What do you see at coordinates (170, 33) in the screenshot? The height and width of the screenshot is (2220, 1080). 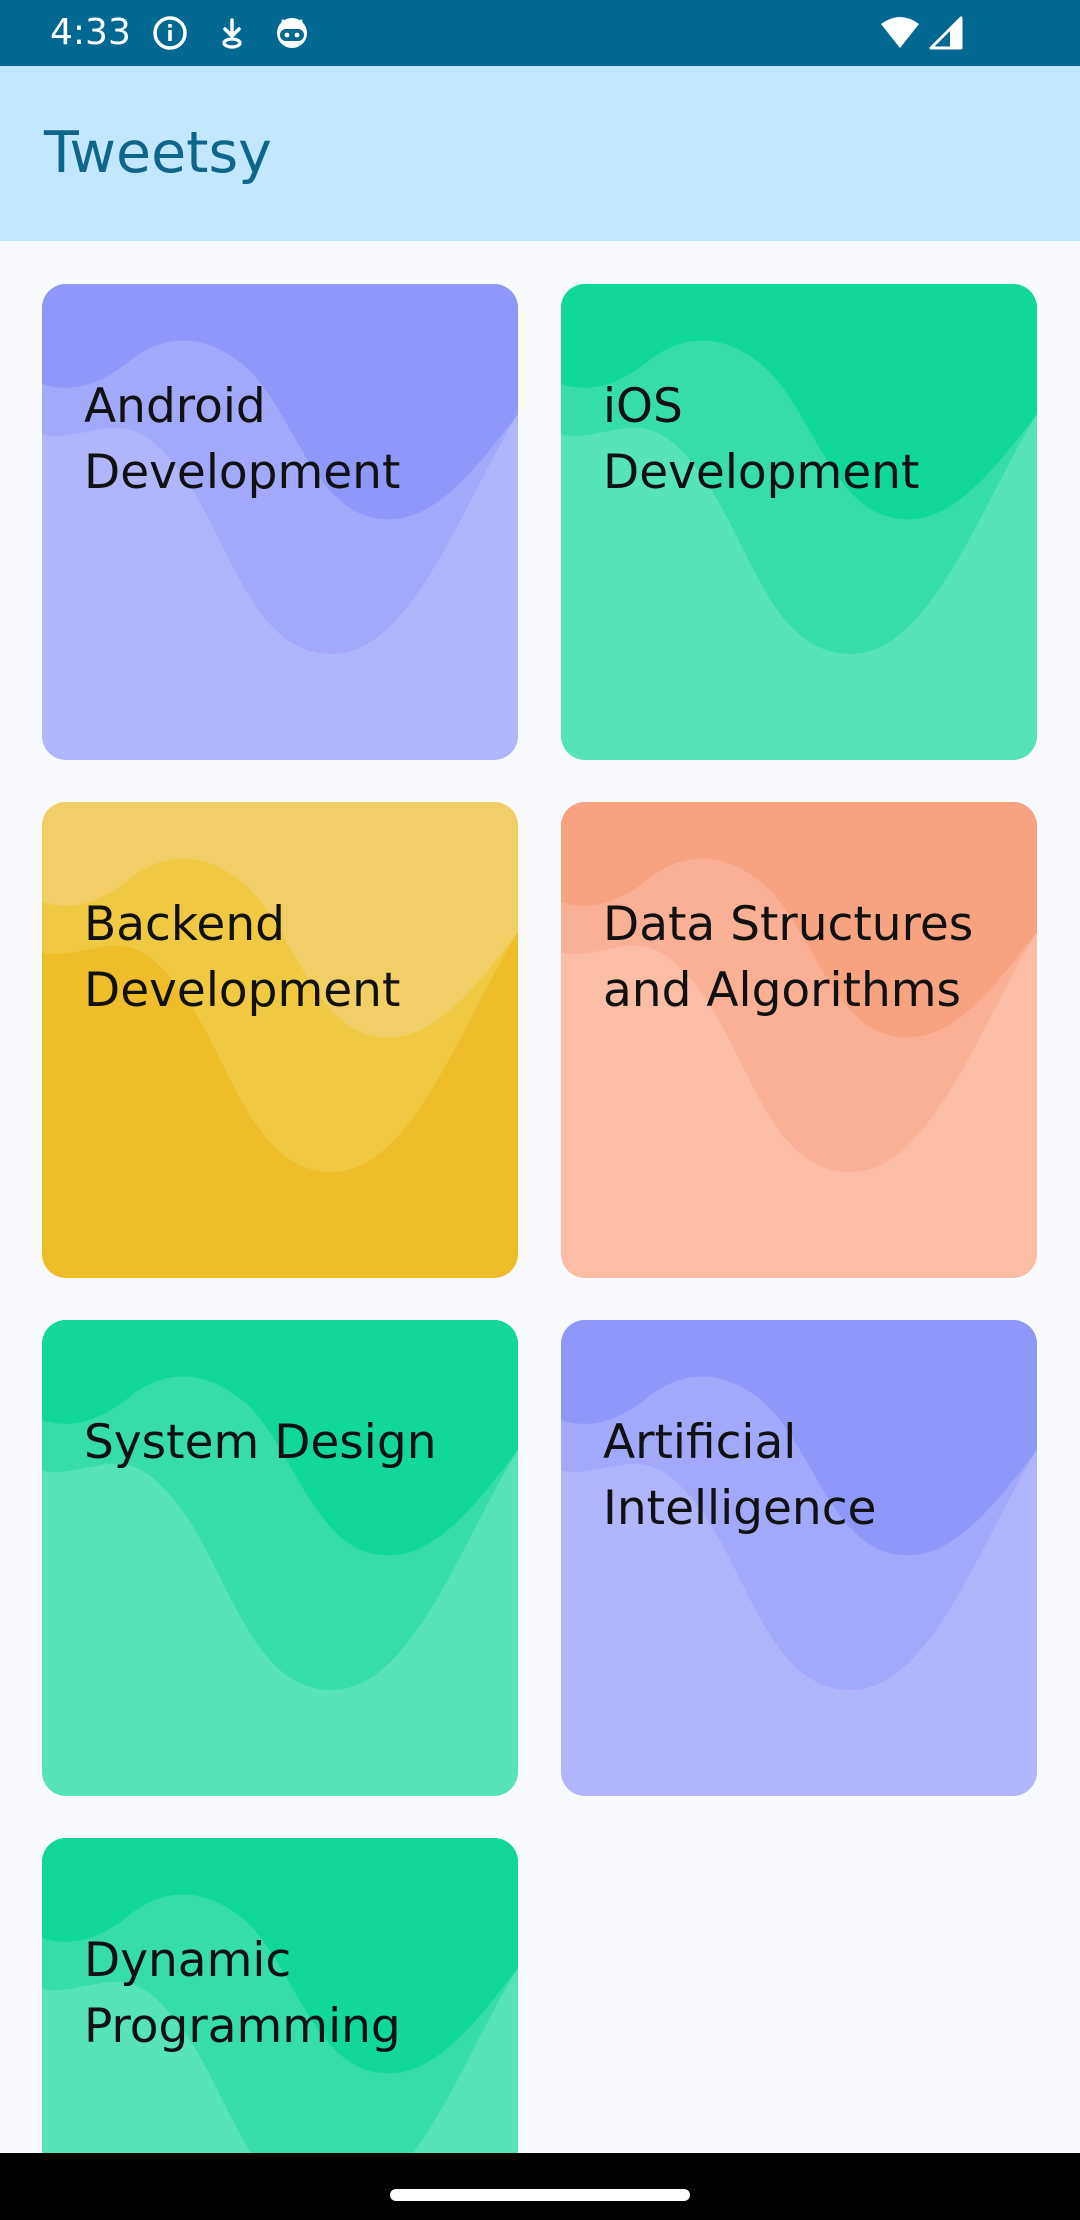 I see `info-icon` at bounding box center [170, 33].